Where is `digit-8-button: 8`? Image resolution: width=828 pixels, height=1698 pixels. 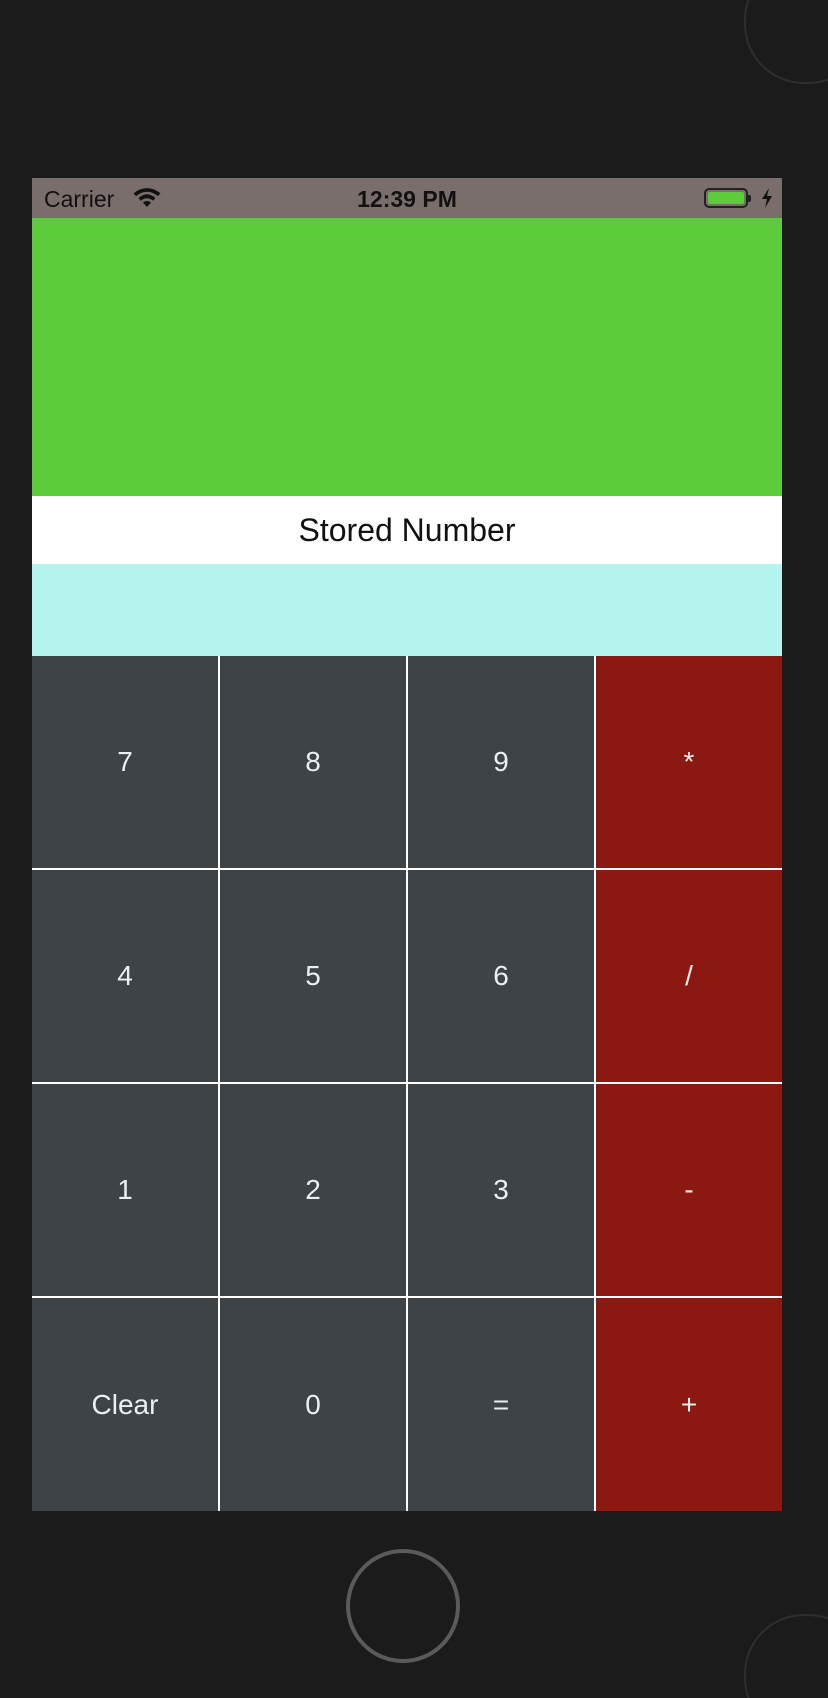
digit-8-button: 8 is located at coordinates (313, 762).